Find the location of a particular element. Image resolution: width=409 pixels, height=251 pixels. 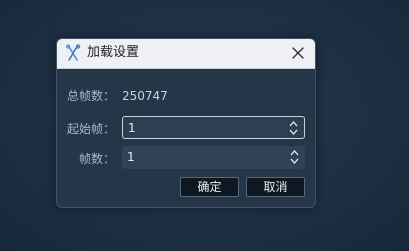

frame-count-spinbox: 1 is located at coordinates (213, 157).